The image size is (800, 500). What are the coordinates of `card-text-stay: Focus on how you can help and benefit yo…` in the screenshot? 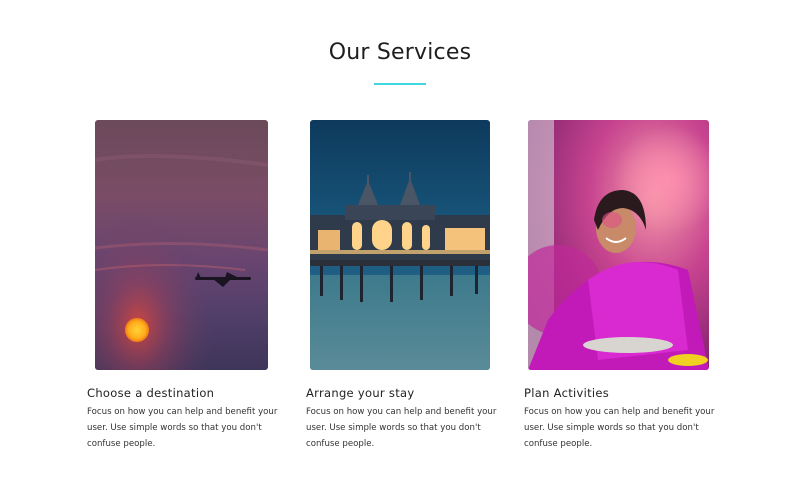 It's located at (401, 428).